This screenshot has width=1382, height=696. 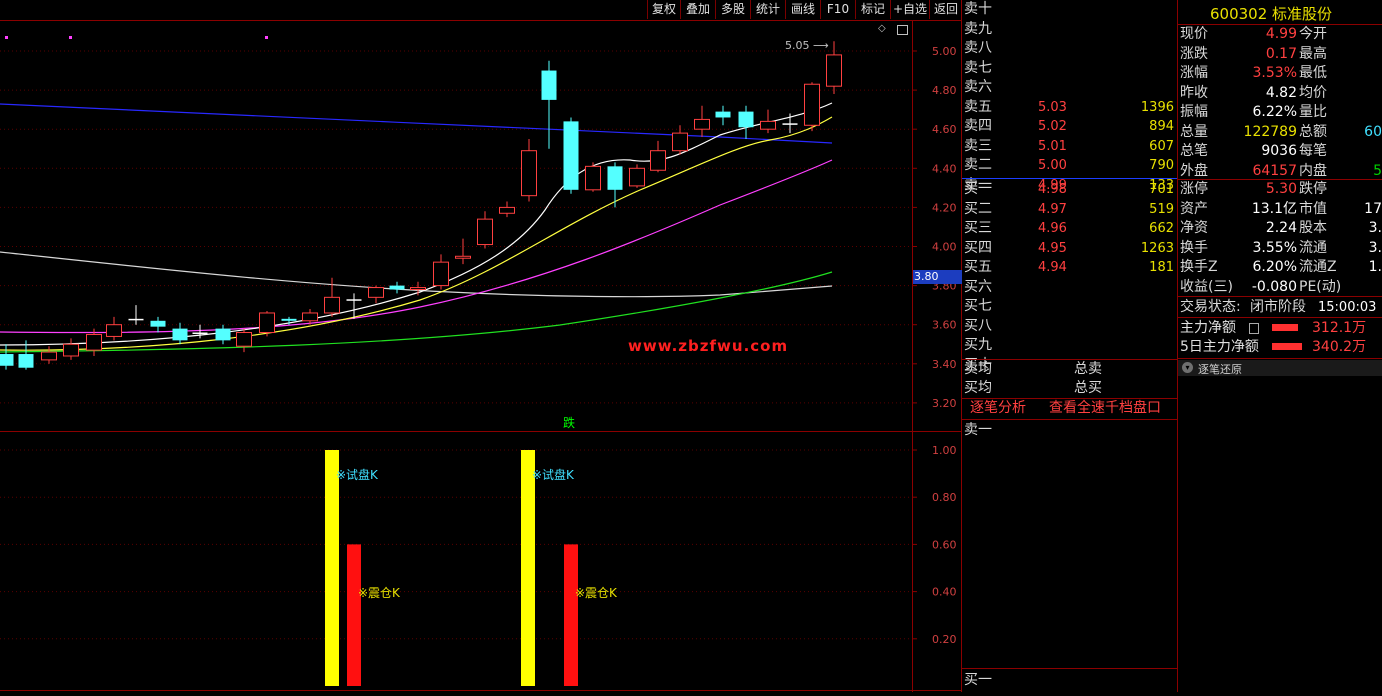 I want to click on fall-marker: 跌, so click(x=569, y=423).